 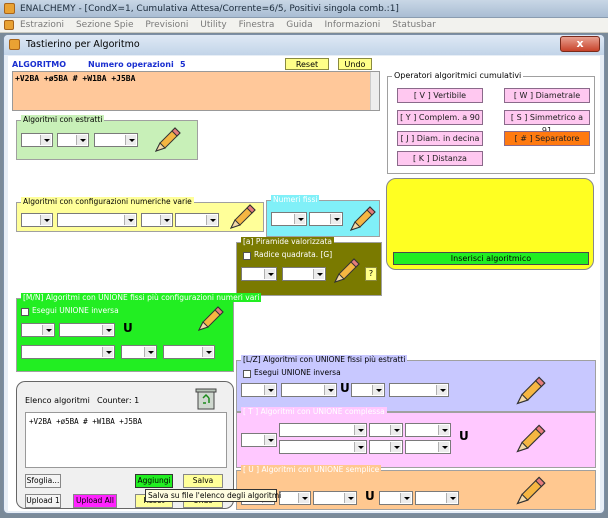 I want to click on algorithm-label: ALGORITMO, so click(x=39, y=64).